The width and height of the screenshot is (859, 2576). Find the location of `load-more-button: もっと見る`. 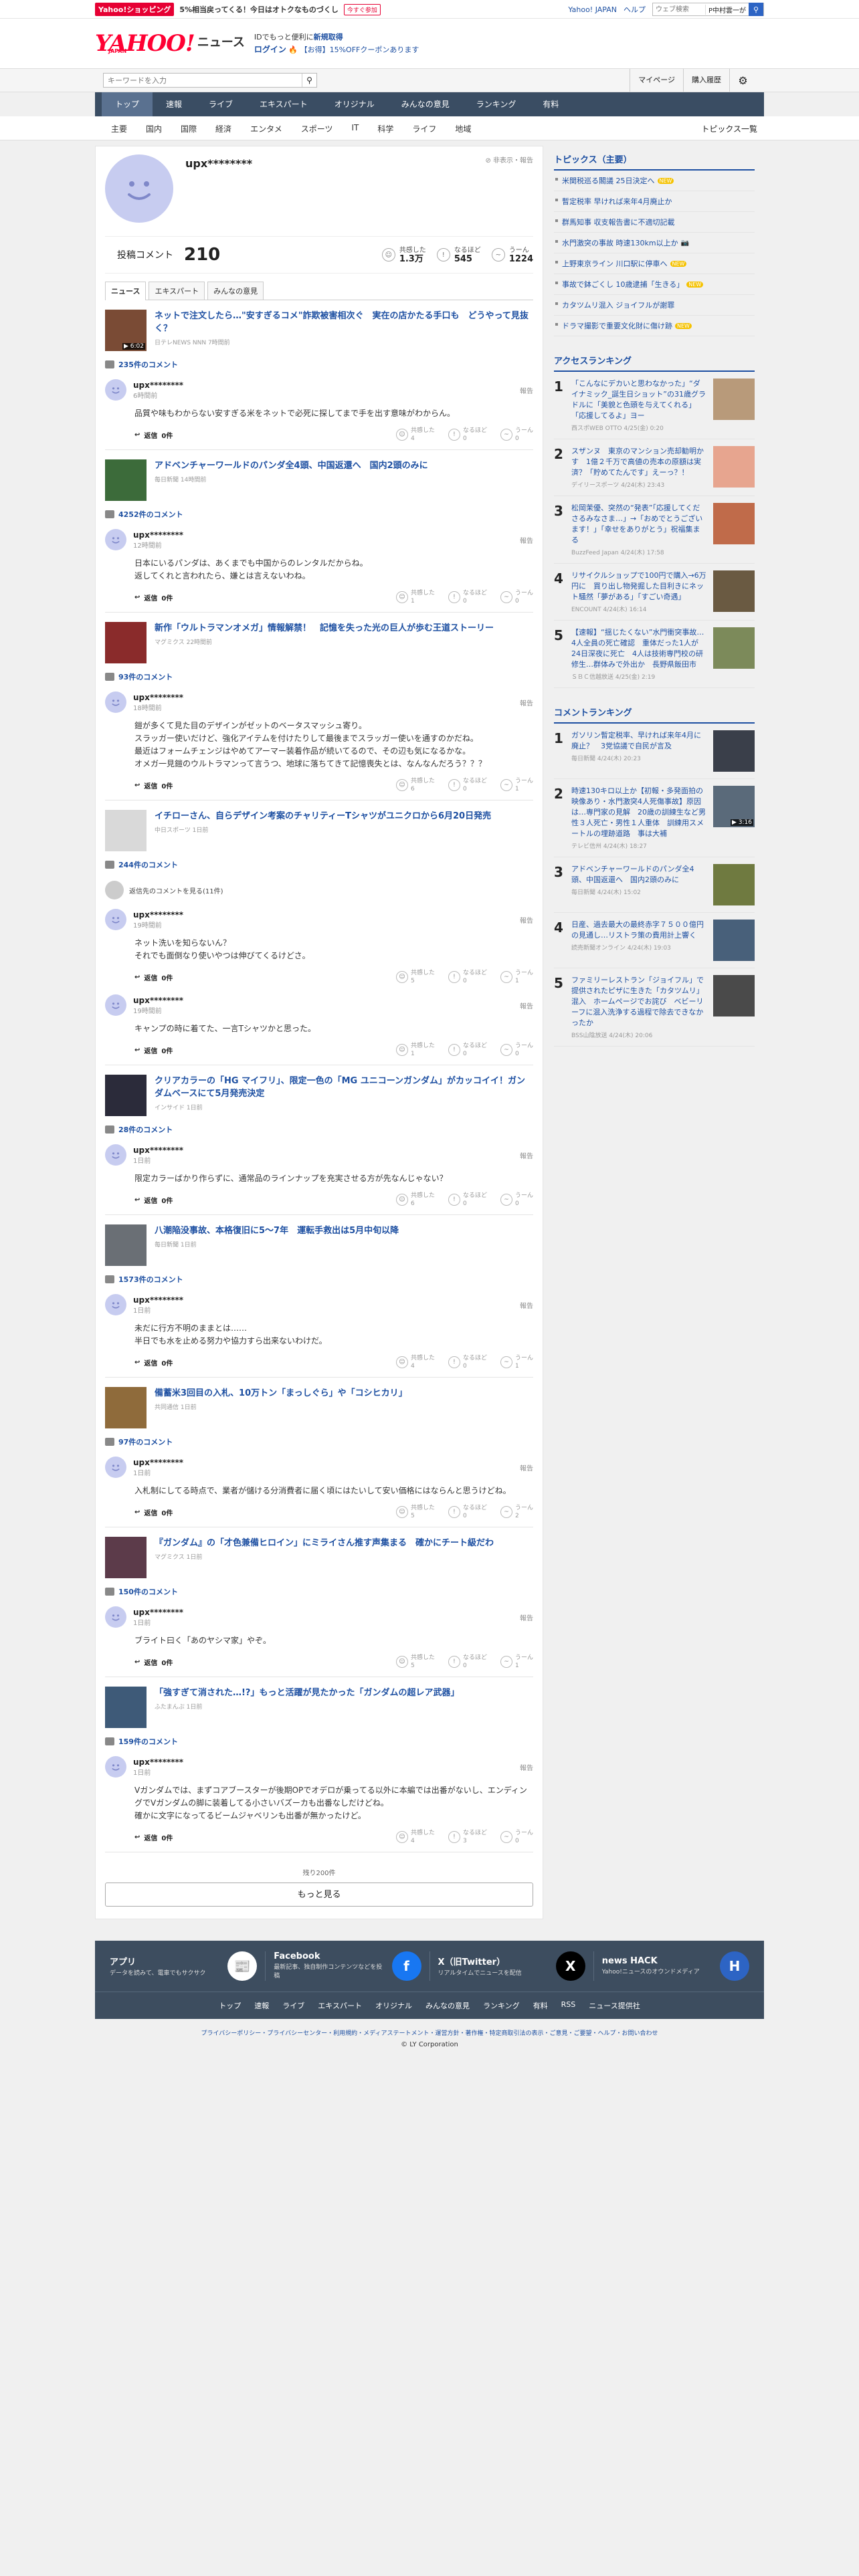

load-more-button: もっと見る is located at coordinates (319, 1895).